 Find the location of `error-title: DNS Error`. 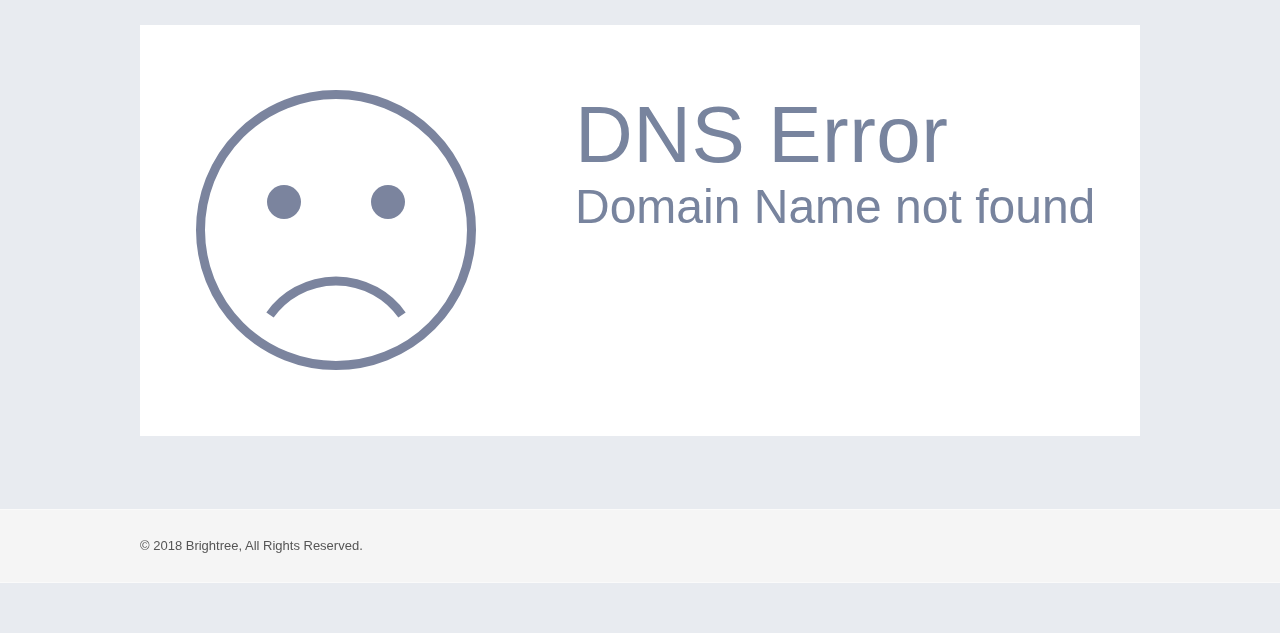

error-title: DNS Error is located at coordinates (762, 135).